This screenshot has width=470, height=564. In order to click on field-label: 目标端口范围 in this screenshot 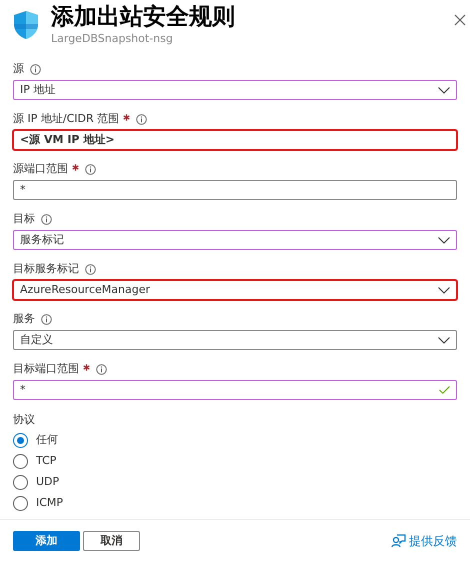, I will do `click(46, 368)`.